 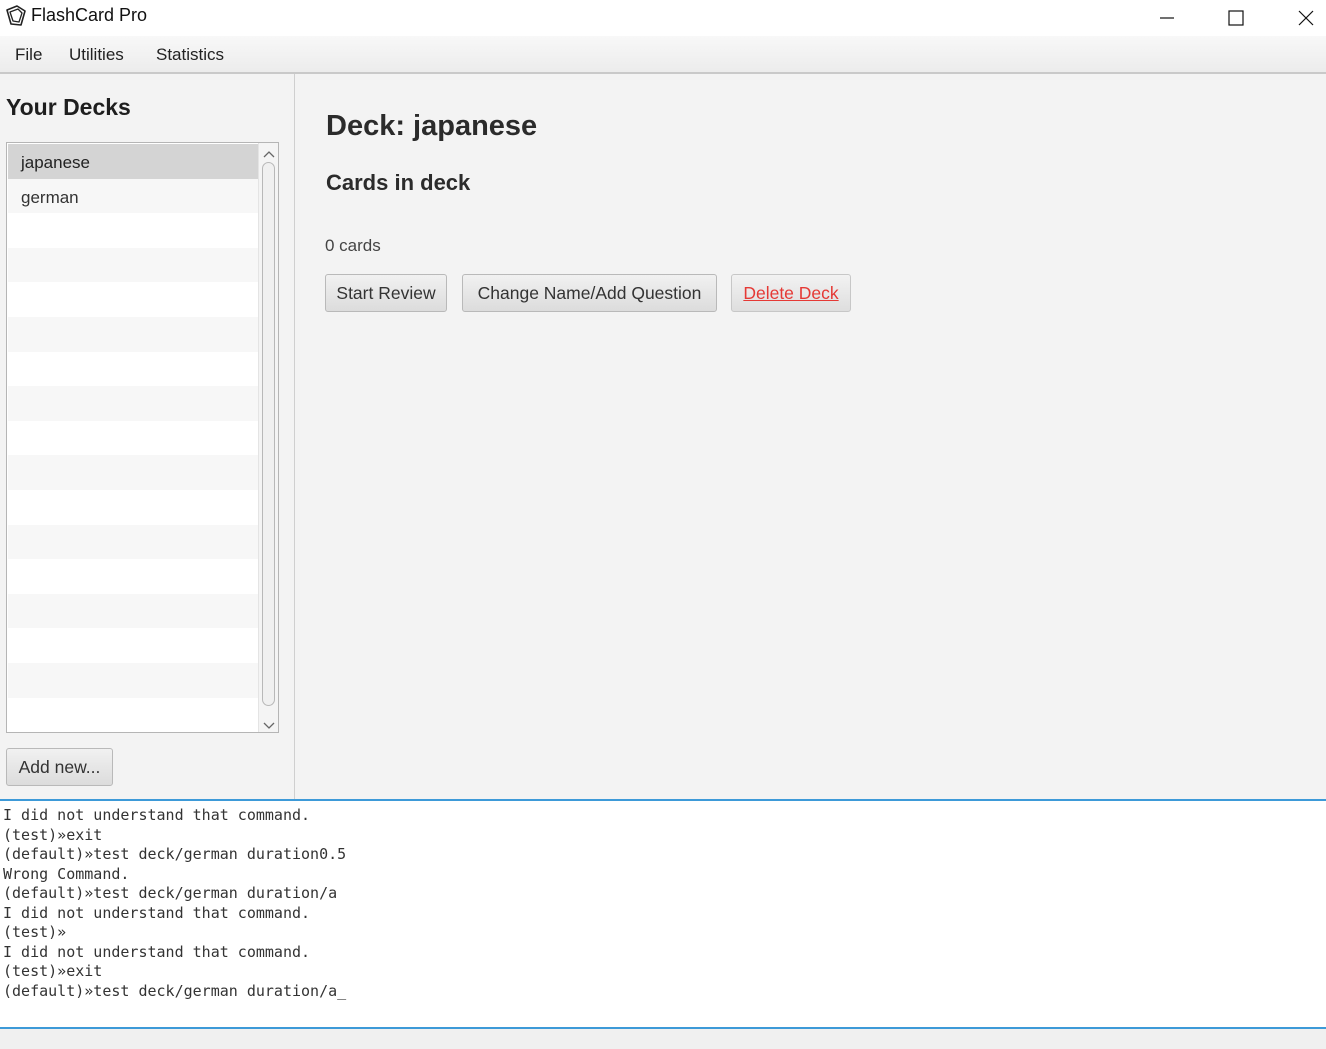 I want to click on scroll-down-icon, so click(x=269, y=723).